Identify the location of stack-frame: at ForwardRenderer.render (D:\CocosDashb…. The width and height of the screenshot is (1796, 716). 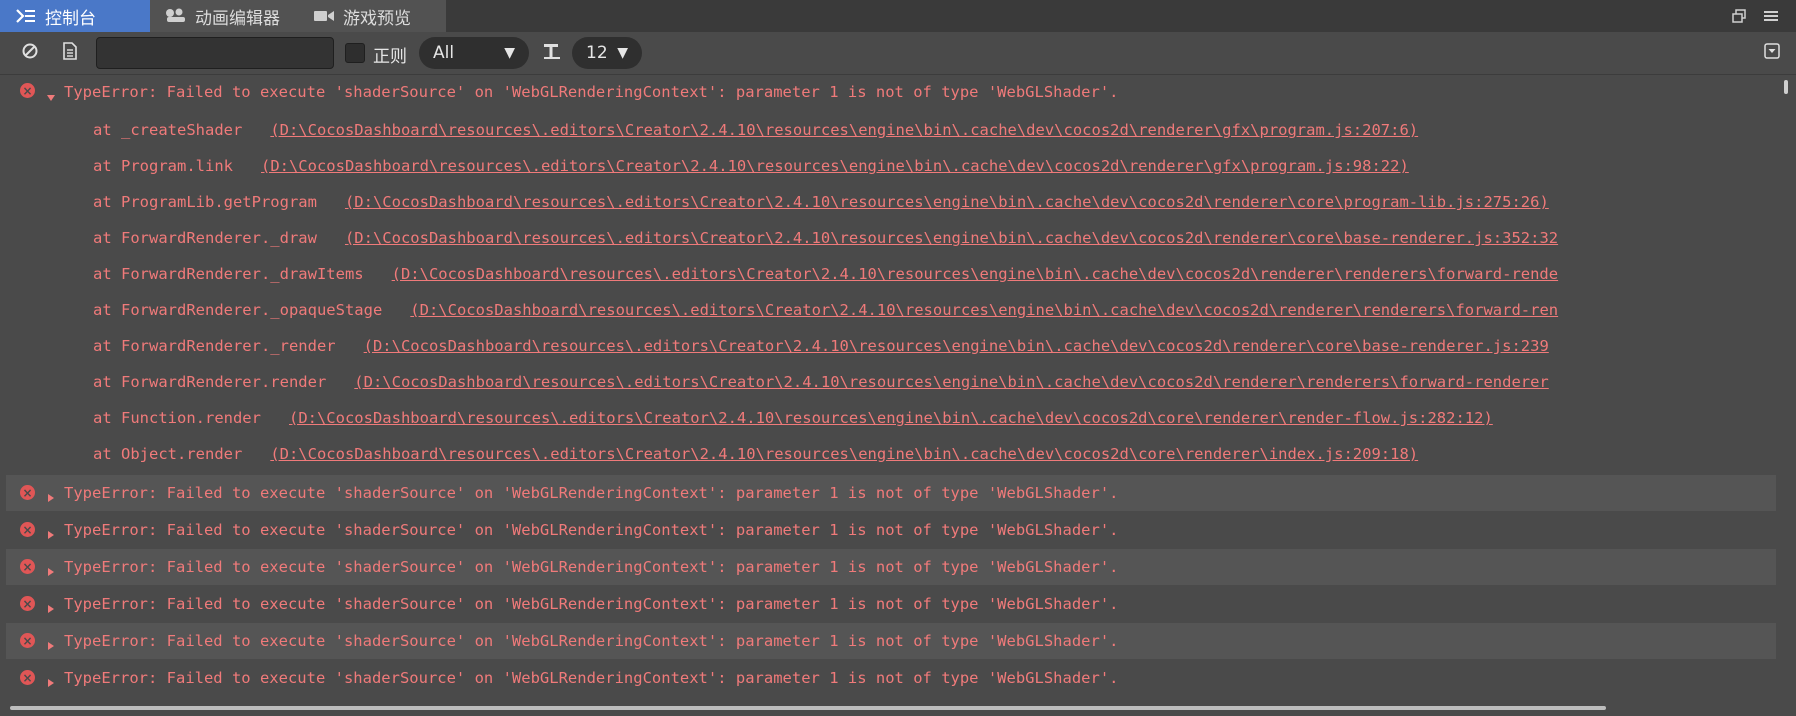
(934, 391).